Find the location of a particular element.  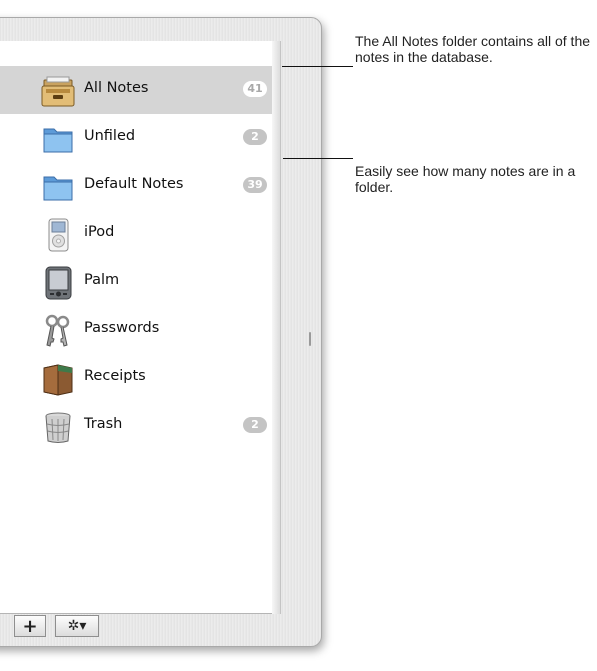

sidebar-item-label: Default Notes is located at coordinates (134, 184).